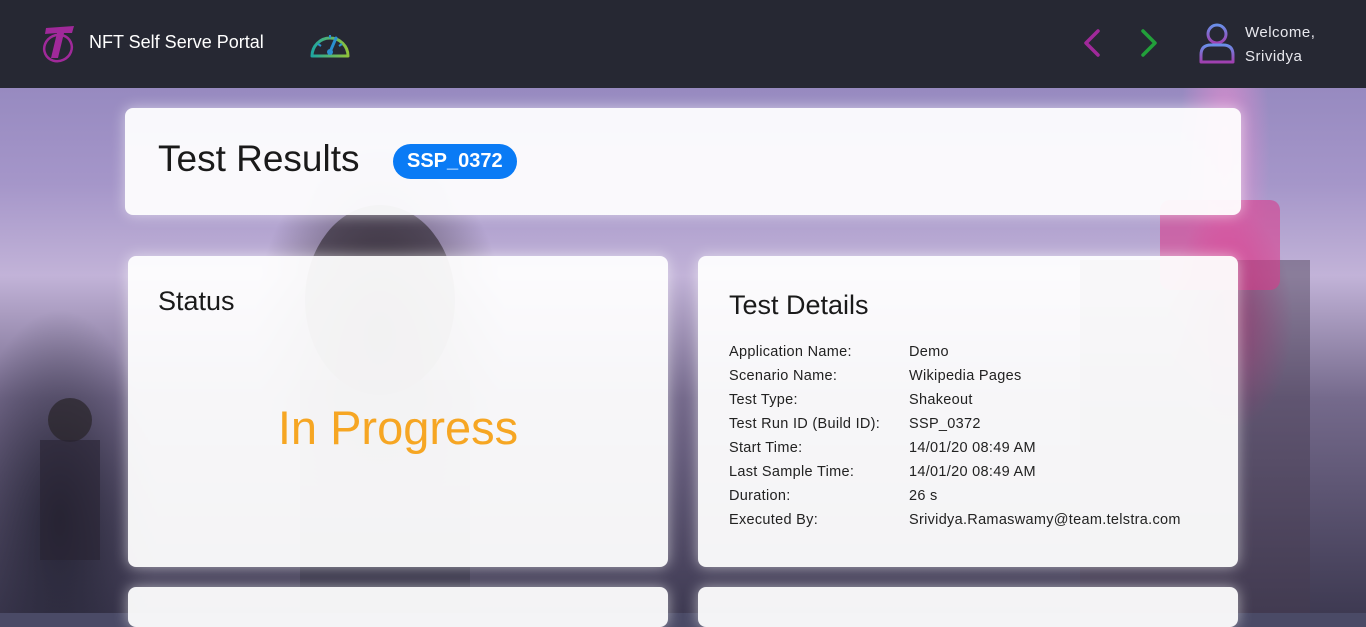  What do you see at coordinates (792, 472) in the screenshot?
I see `detail-label: Last Sample Time:` at bounding box center [792, 472].